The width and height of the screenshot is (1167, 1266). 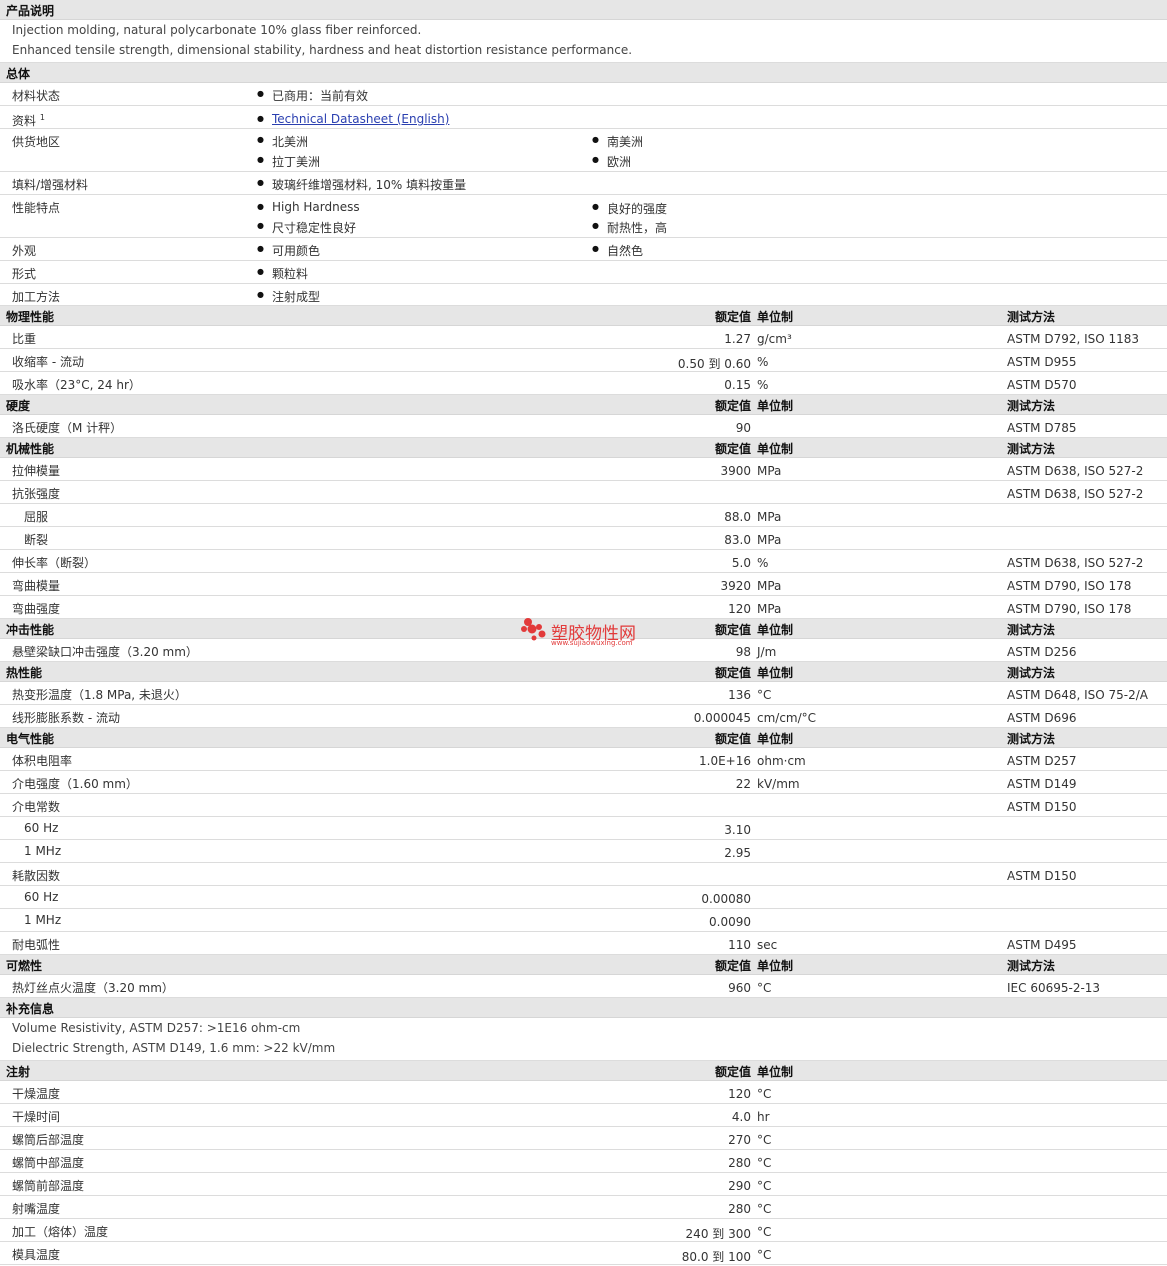 What do you see at coordinates (583, 1008) in the screenshot?
I see `section-header-supplement: 补充信息` at bounding box center [583, 1008].